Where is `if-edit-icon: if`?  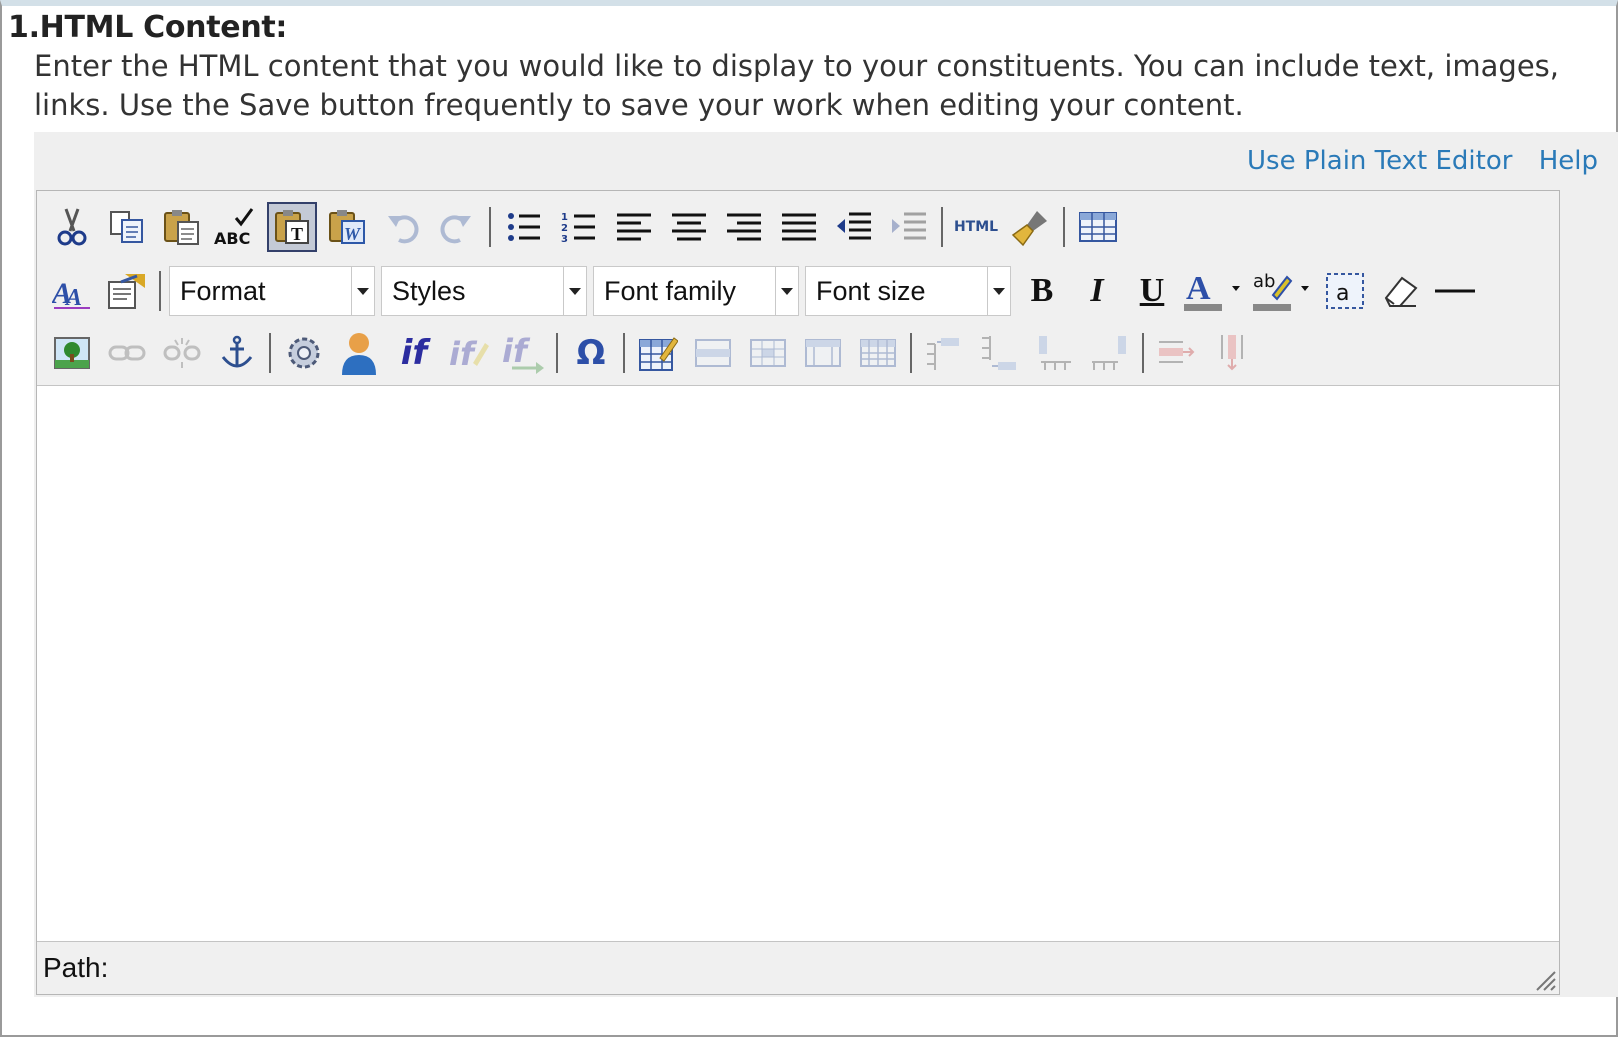
if-edit-icon: if is located at coordinates (469, 353).